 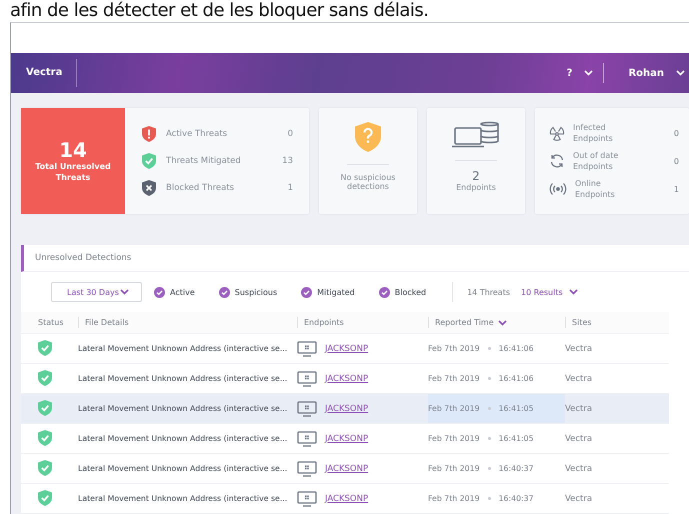 What do you see at coordinates (201, 188) in the screenshot?
I see `threat-label: Blocked Threats` at bounding box center [201, 188].